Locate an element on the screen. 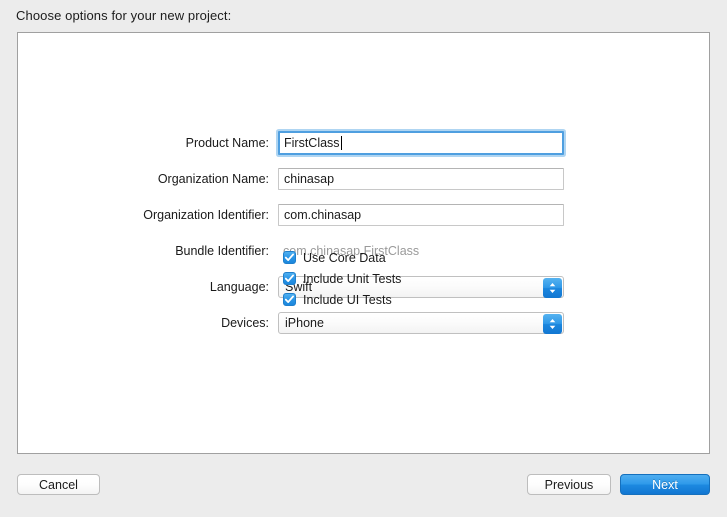  next-button: Next is located at coordinates (665, 484).